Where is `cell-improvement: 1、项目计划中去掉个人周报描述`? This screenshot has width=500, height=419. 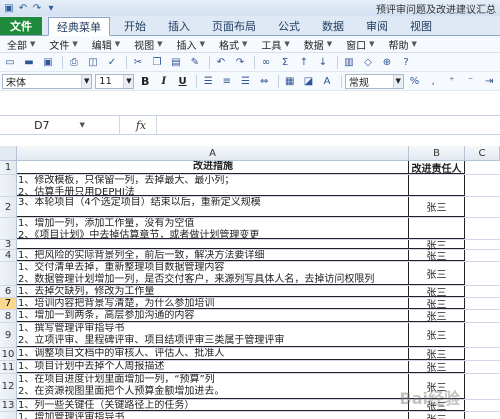 cell-improvement: 1、项目计划中去掉个人周报描述 is located at coordinates (213, 367).